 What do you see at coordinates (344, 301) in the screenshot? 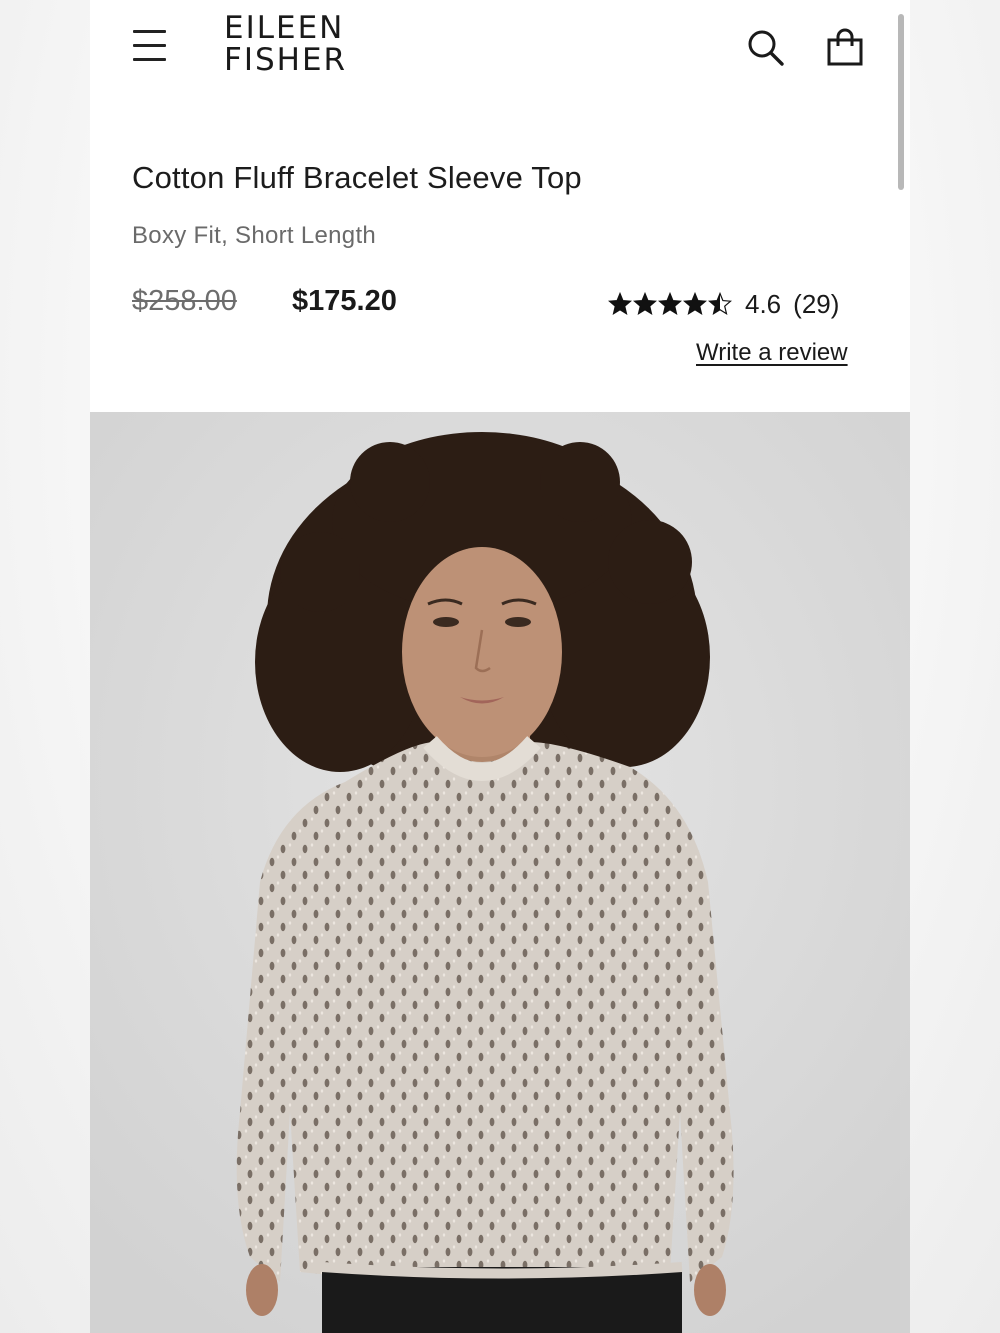
I see `sale-price: $175.20` at bounding box center [344, 301].